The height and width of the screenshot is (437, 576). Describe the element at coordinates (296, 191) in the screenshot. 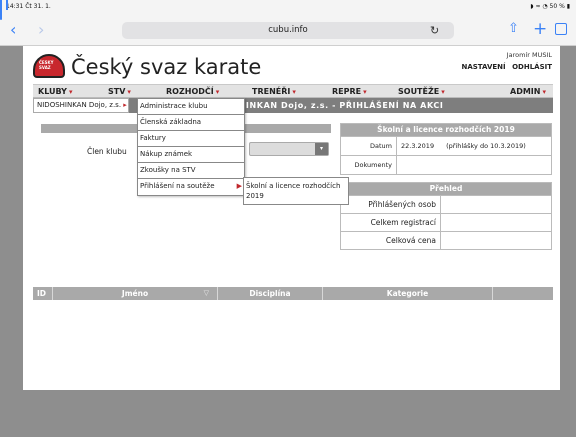

I see `competitions-submenu-item: Školní a licence rozhodčích 2019` at that location.